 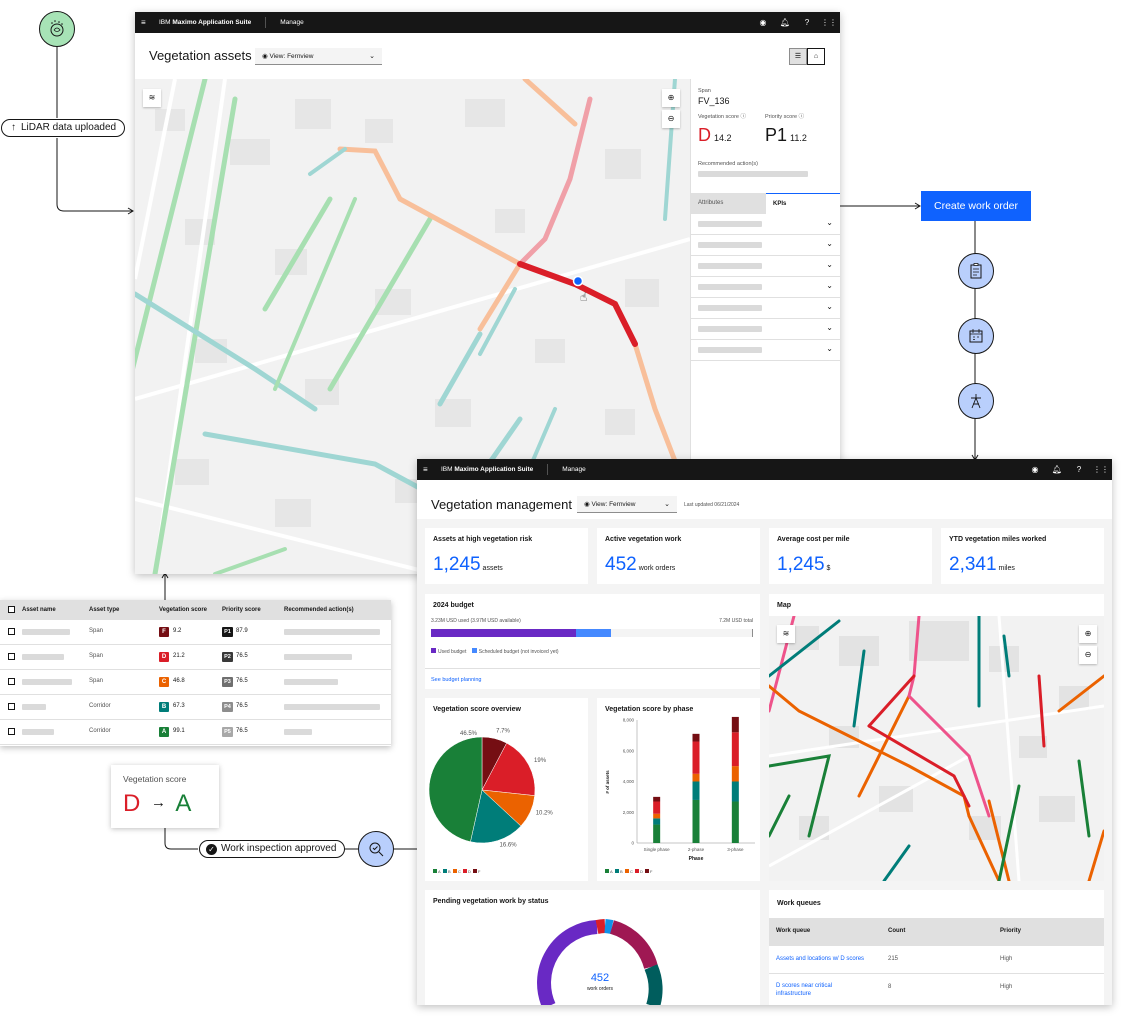 What do you see at coordinates (195, 682) in the screenshot?
I see `table-row: Span C 46.8 P3 76.5` at bounding box center [195, 682].